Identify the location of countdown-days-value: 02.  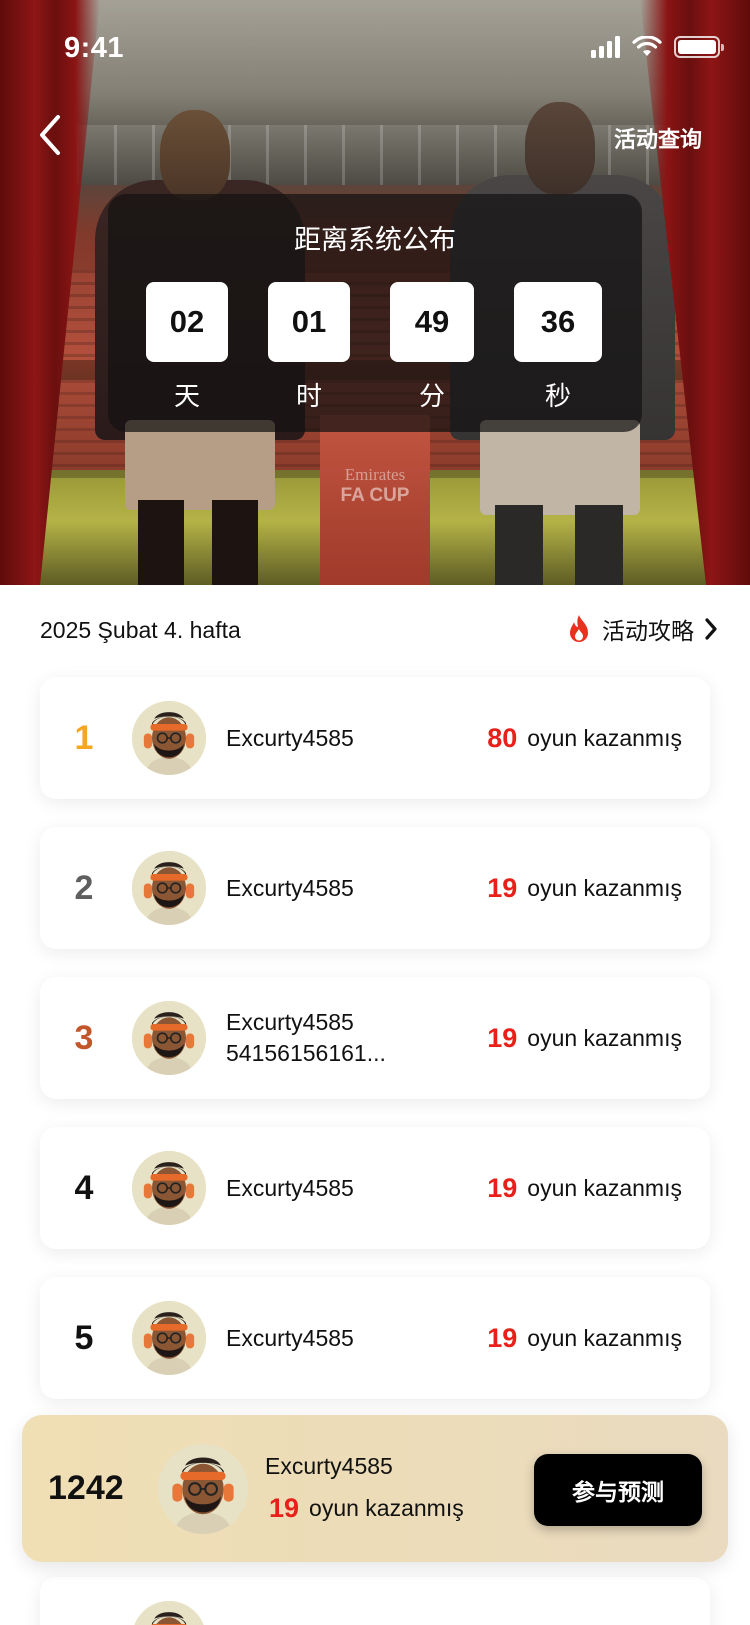
(187, 322).